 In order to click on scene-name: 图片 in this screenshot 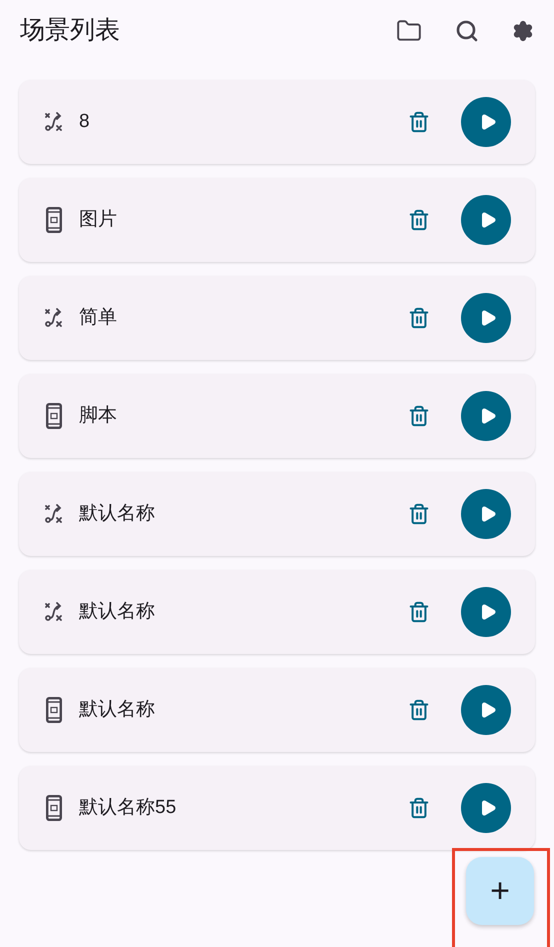, I will do `click(98, 220)`.